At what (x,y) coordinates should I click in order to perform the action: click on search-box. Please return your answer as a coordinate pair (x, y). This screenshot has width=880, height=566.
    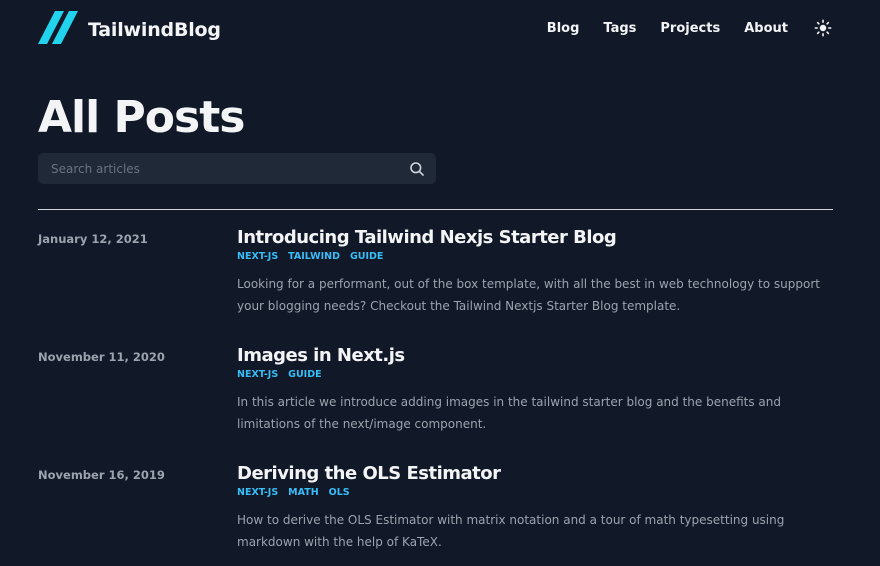
    Looking at the image, I should click on (237, 168).